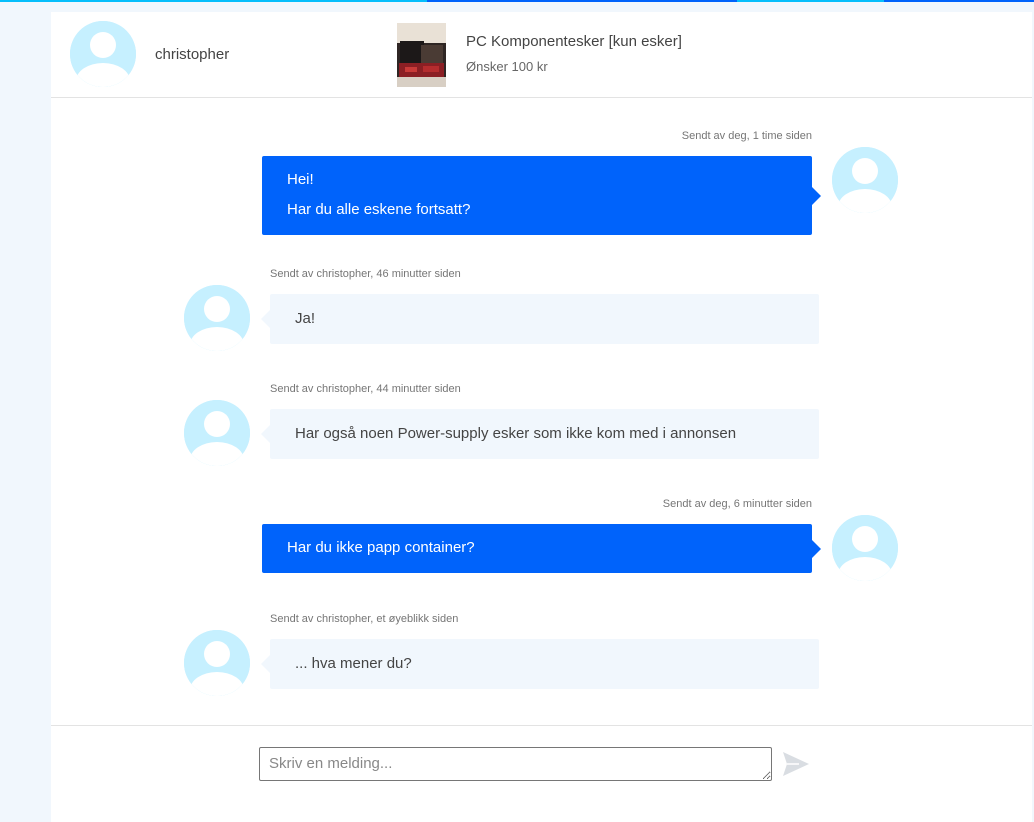 This screenshot has width=1034, height=822. Describe the element at coordinates (574, 41) in the screenshot. I see `listing-title: PC Komponentesker [kun esker]` at that location.